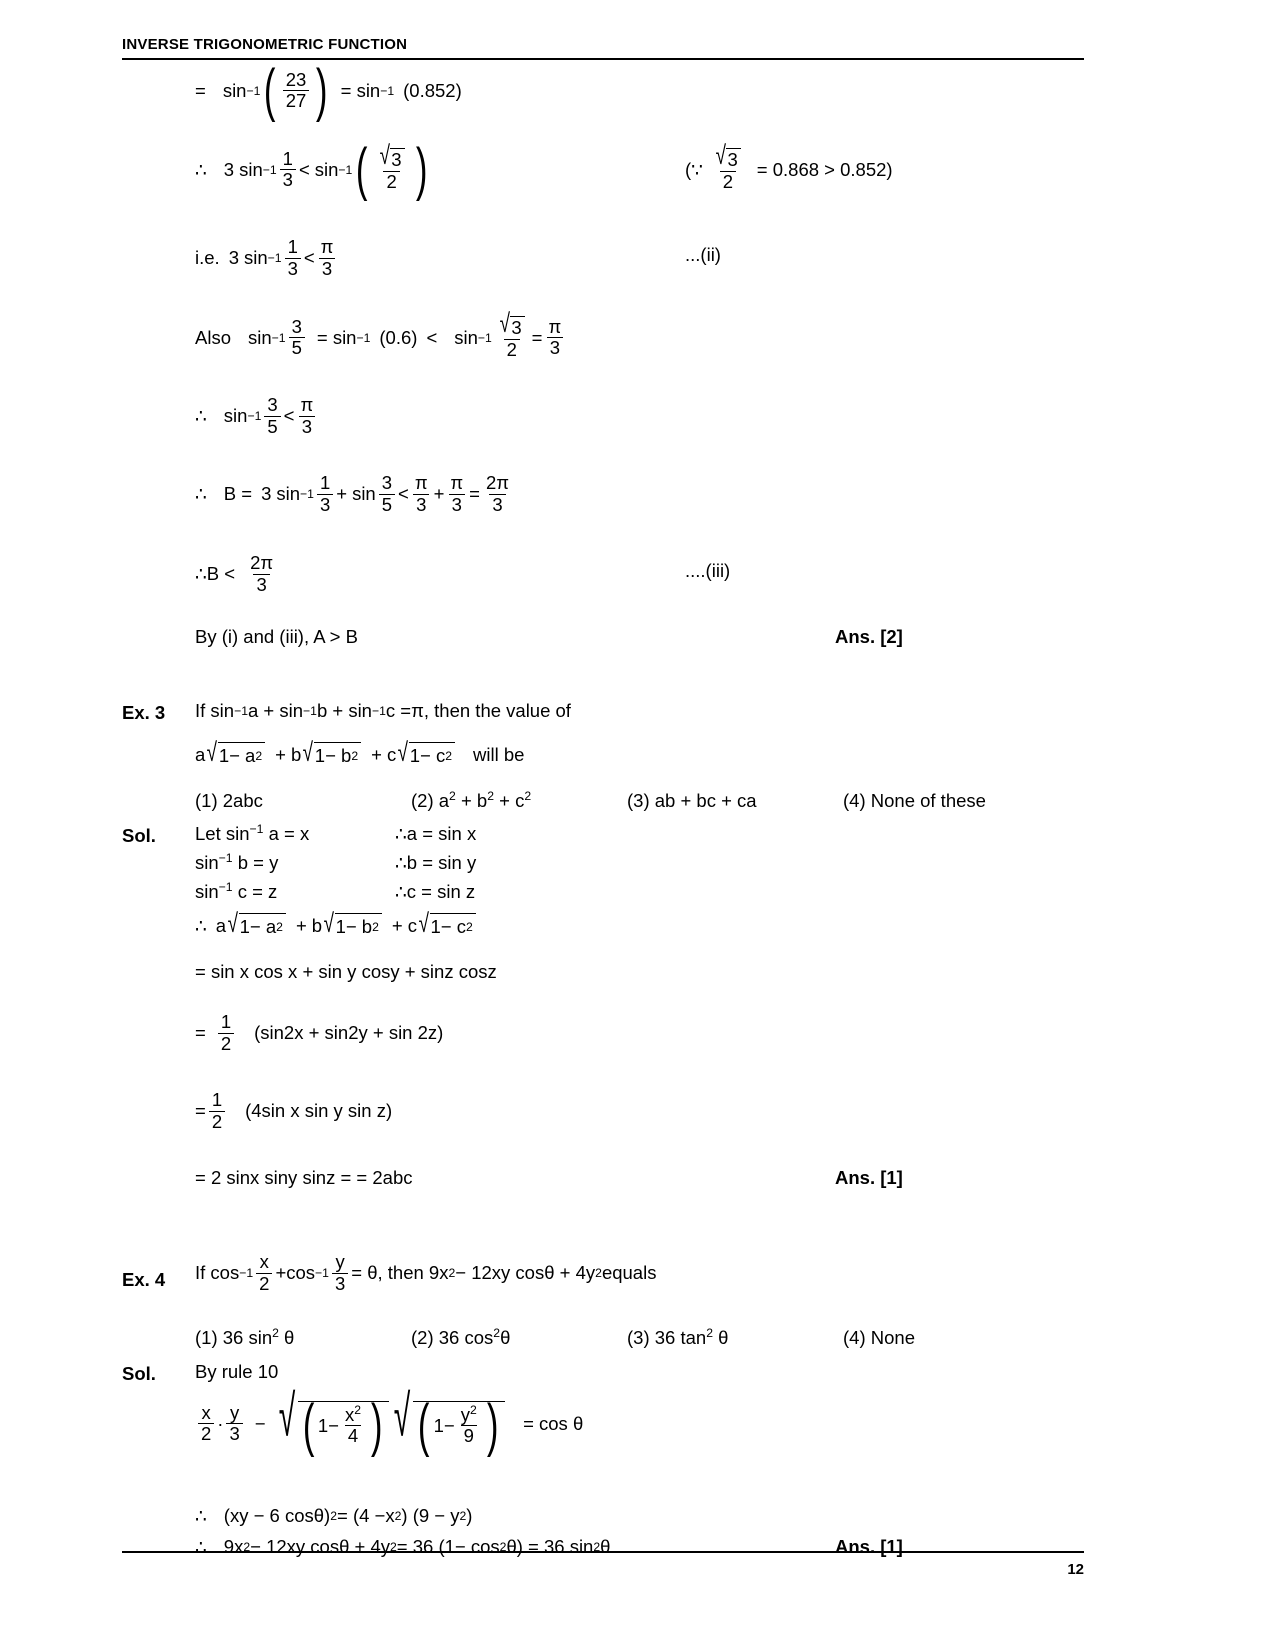  I want to click on ex3-option-2: (2) a2 + b2 + c2, so click(519, 801).